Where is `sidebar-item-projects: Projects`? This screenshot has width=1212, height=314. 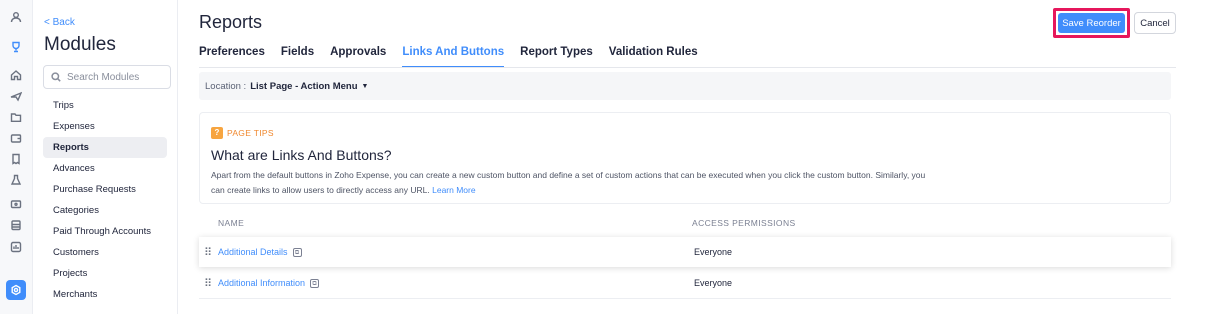
sidebar-item-projects: Projects is located at coordinates (105, 273).